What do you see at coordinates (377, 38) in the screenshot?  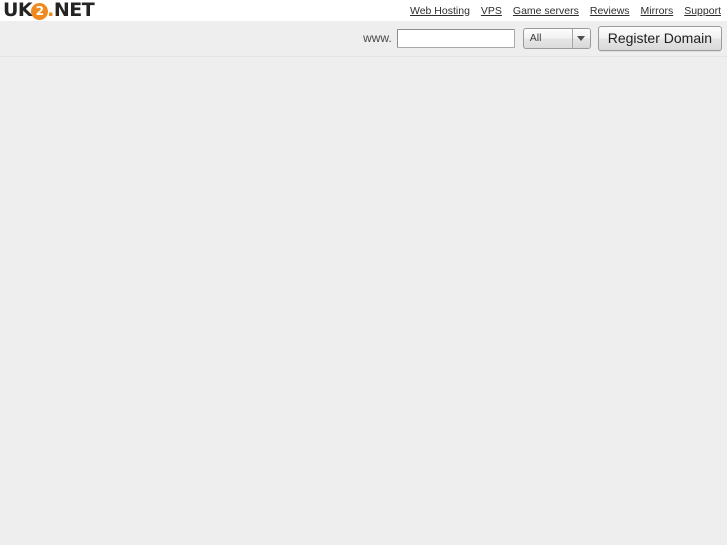 I see `www-prefix-label: www.` at bounding box center [377, 38].